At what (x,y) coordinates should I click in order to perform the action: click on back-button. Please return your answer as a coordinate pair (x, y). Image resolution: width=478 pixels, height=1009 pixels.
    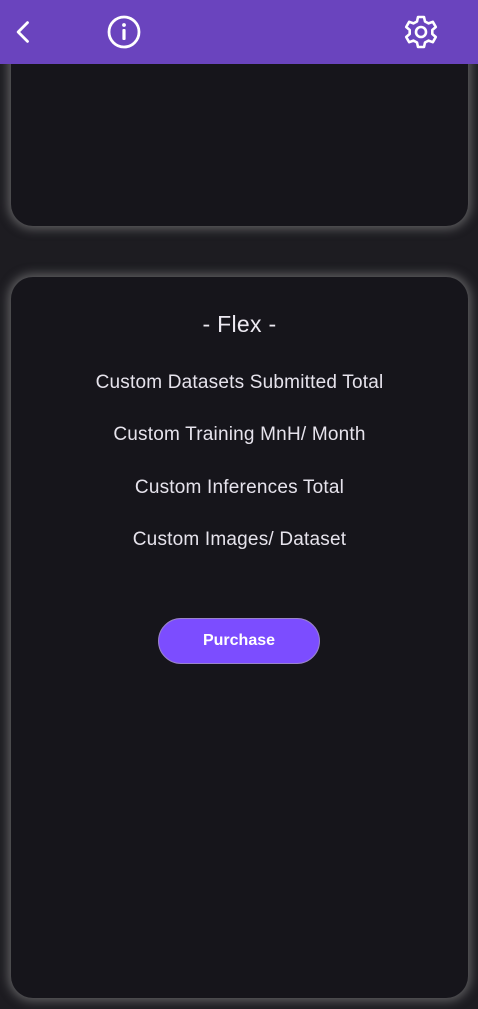
    Looking at the image, I should click on (26, 32).